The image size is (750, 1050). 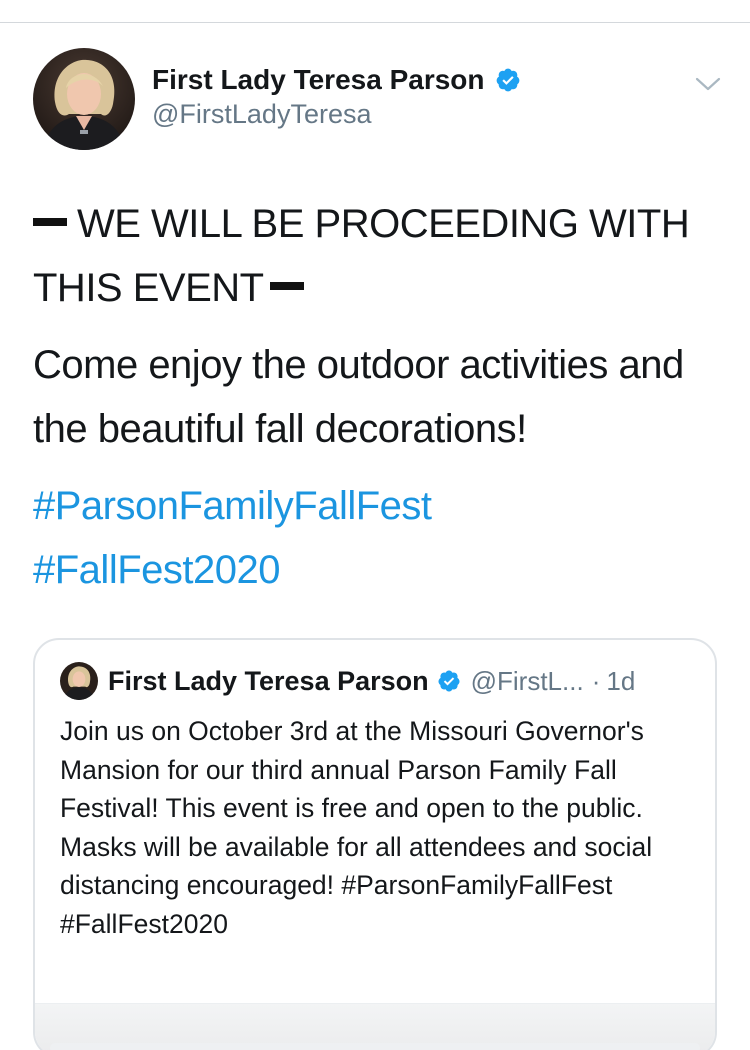 I want to click on hashtag-link: #ParsonFamilyFallFest, so click(x=378, y=506).